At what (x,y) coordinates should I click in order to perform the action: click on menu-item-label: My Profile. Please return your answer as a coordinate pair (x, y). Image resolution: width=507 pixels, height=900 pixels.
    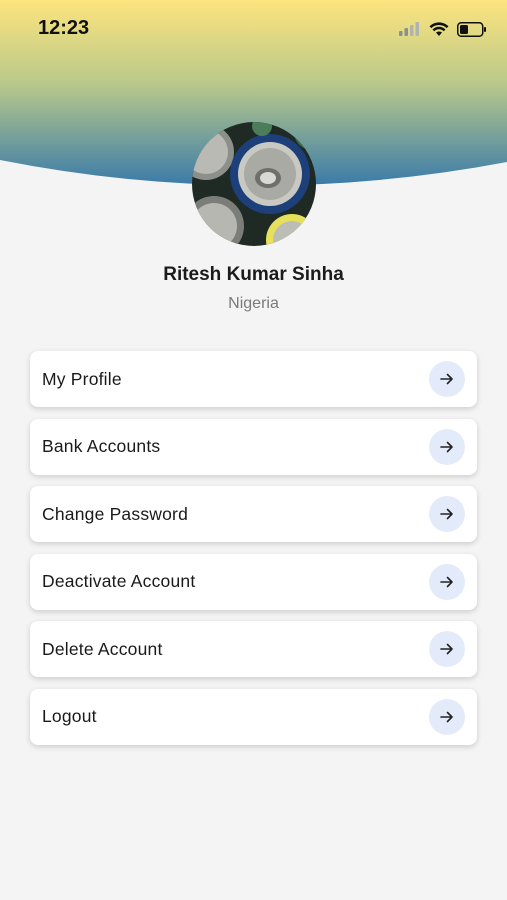
    Looking at the image, I should click on (82, 378).